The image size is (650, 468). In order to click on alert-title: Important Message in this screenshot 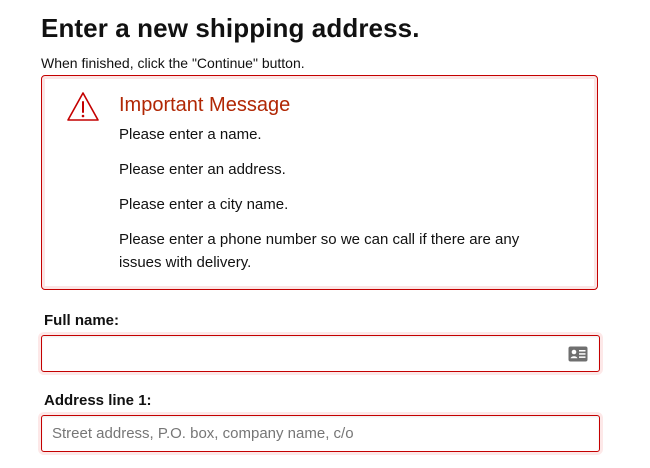, I will do `click(205, 105)`.